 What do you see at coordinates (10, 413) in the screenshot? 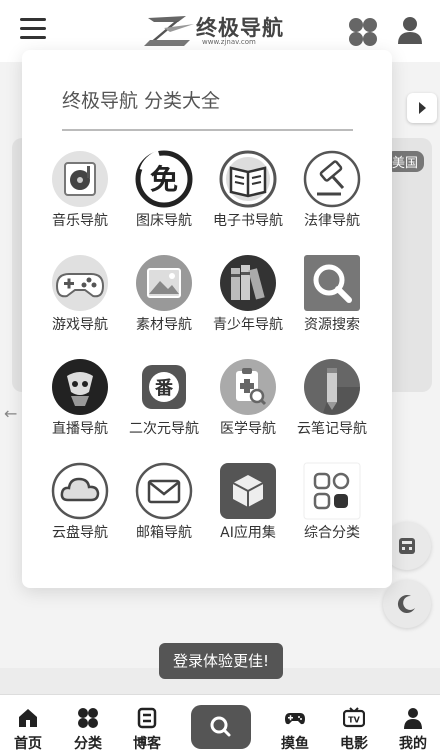
I see `back-arrow-icon: ←` at bounding box center [10, 413].